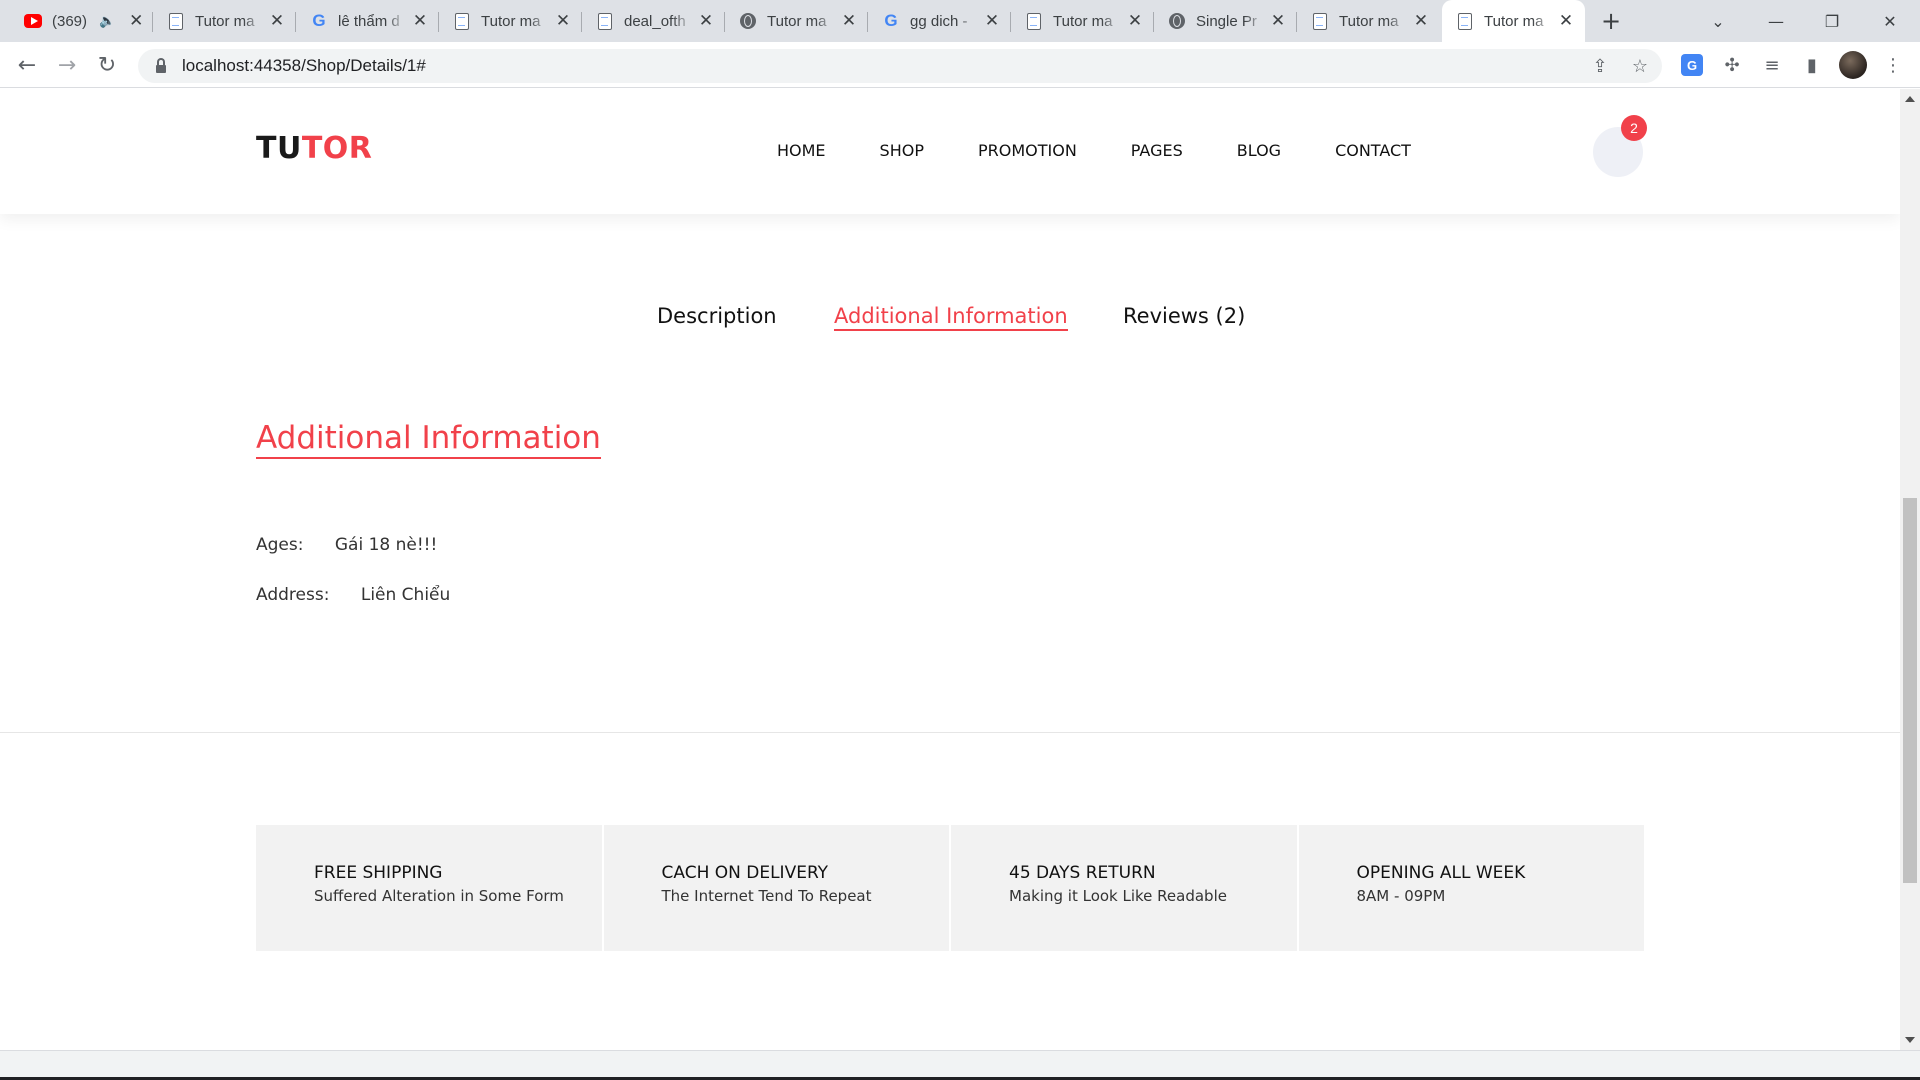  Describe the element at coordinates (902, 150) in the screenshot. I see `nav-shop: SHOP` at that location.